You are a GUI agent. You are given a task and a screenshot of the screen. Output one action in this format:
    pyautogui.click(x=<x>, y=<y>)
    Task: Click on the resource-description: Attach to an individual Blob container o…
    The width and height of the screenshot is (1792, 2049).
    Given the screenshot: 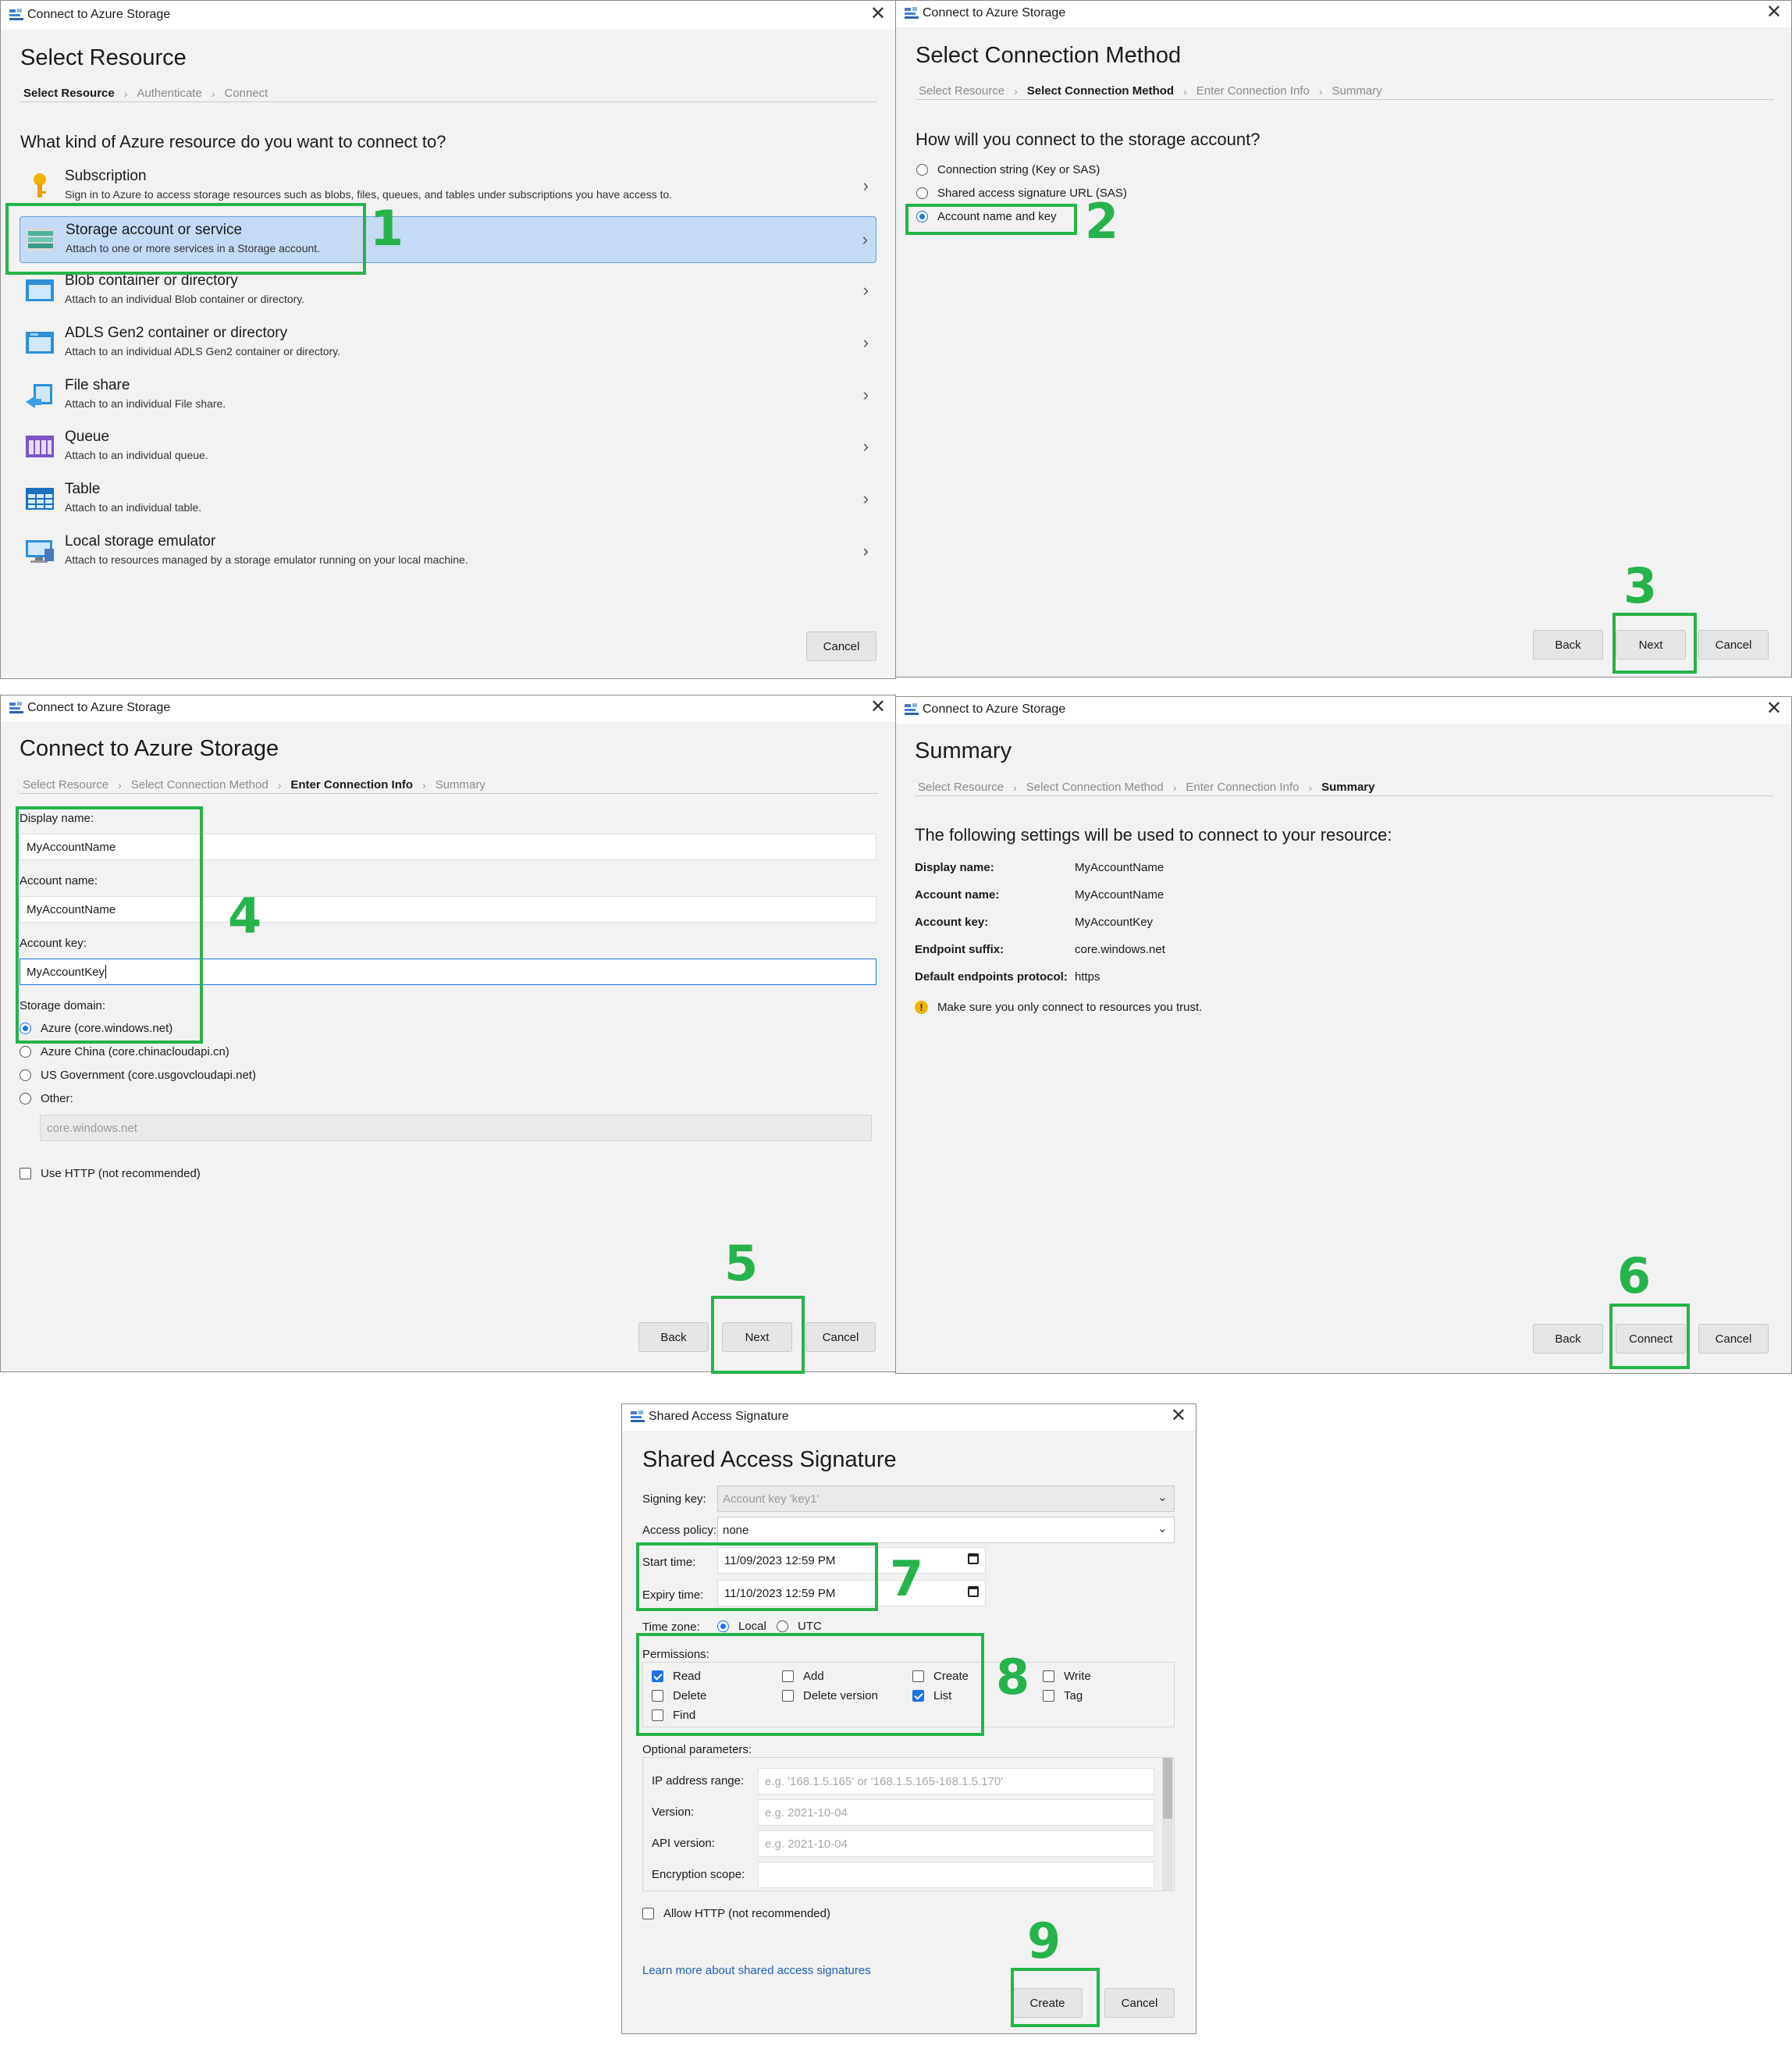 What is the action you would take?
    pyautogui.click(x=185, y=299)
    